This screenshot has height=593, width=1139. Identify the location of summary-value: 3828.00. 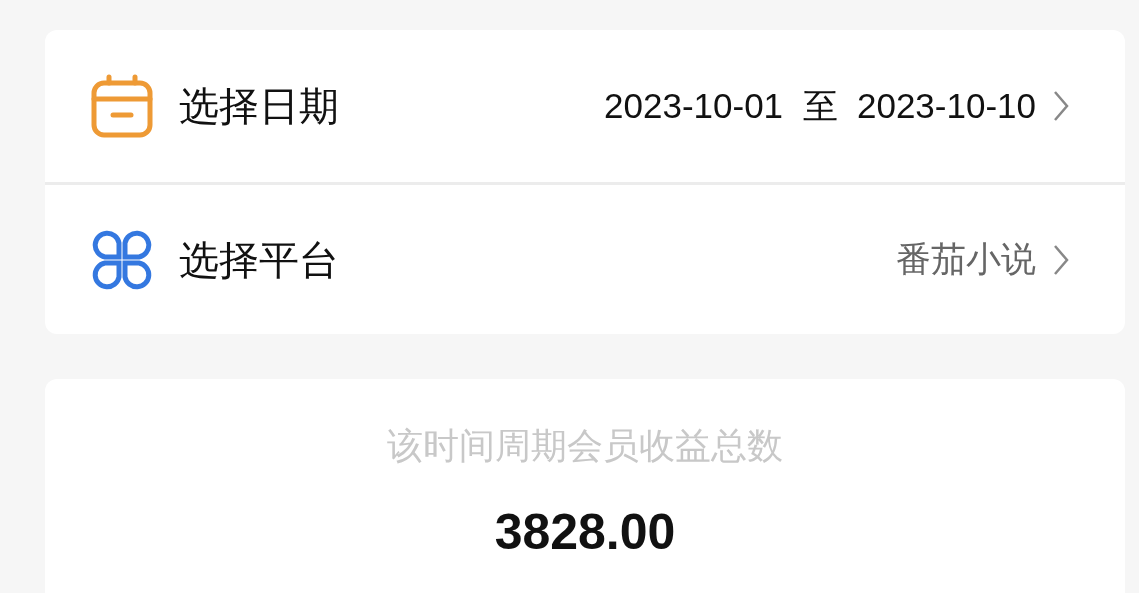
(585, 532).